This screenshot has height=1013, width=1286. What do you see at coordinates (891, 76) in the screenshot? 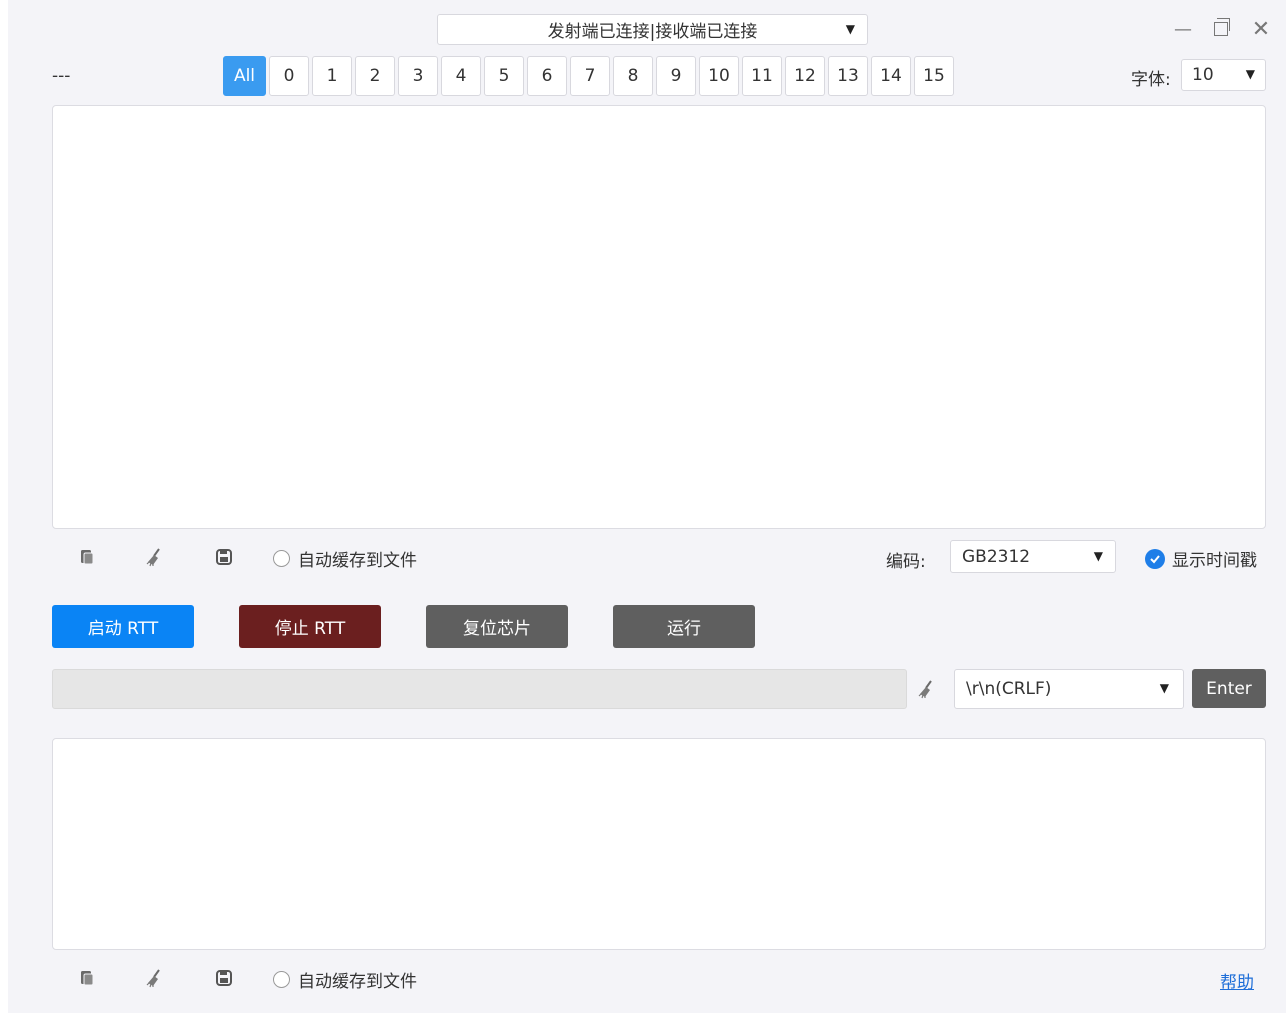
I see `channel-tab-14: 14` at bounding box center [891, 76].